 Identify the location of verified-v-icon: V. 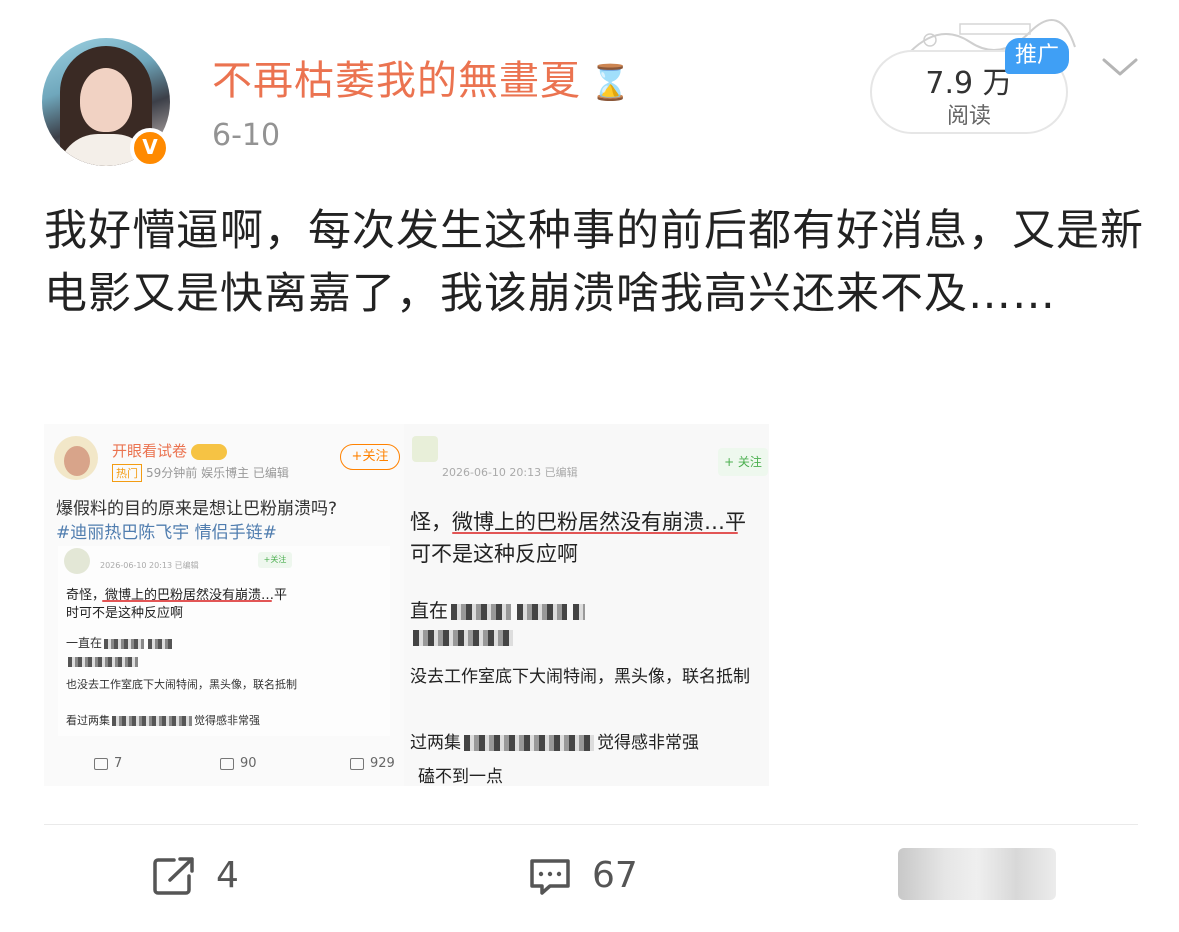
(150, 148).